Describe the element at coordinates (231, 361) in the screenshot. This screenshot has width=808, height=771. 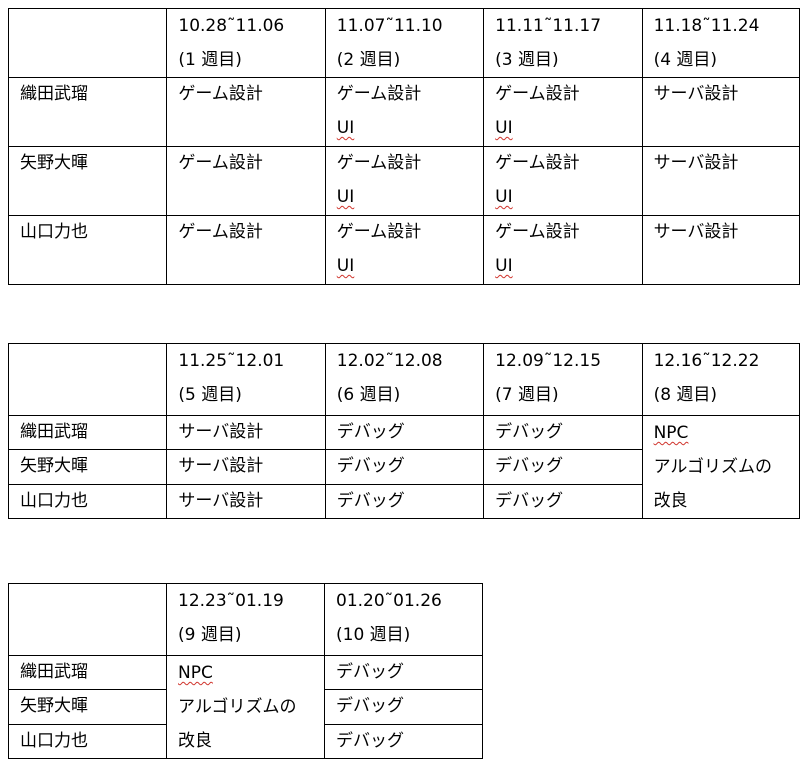
I see `week-range: 11.25˜12.01` at that location.